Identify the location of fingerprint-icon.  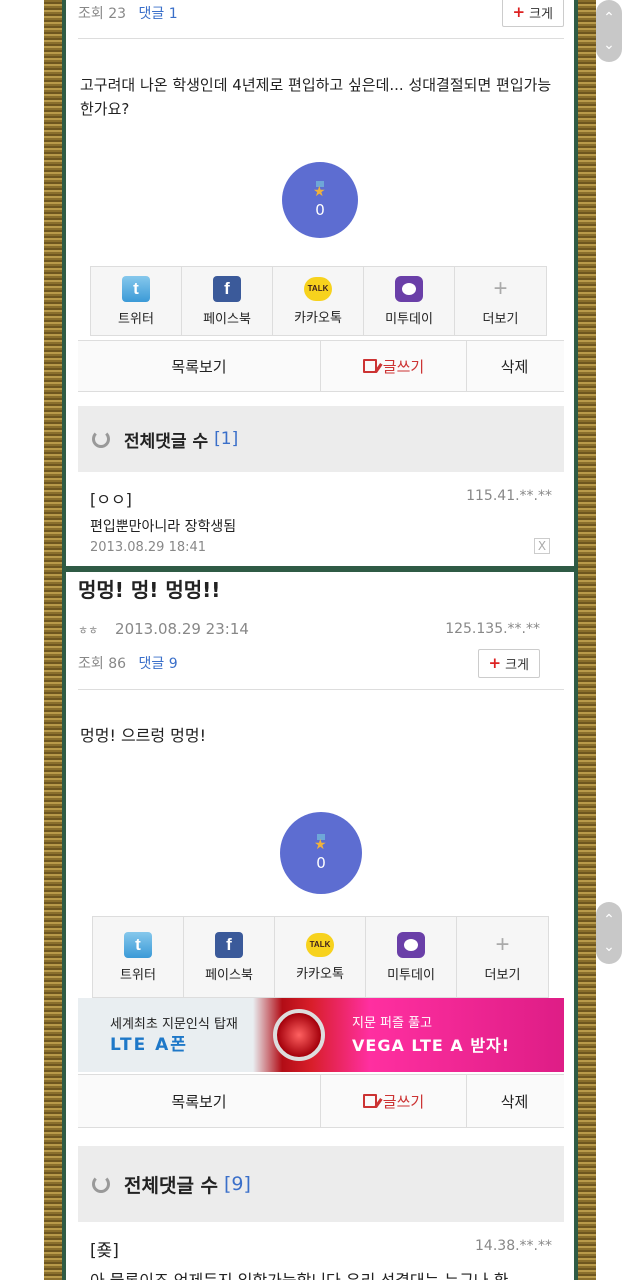
(299, 1035).